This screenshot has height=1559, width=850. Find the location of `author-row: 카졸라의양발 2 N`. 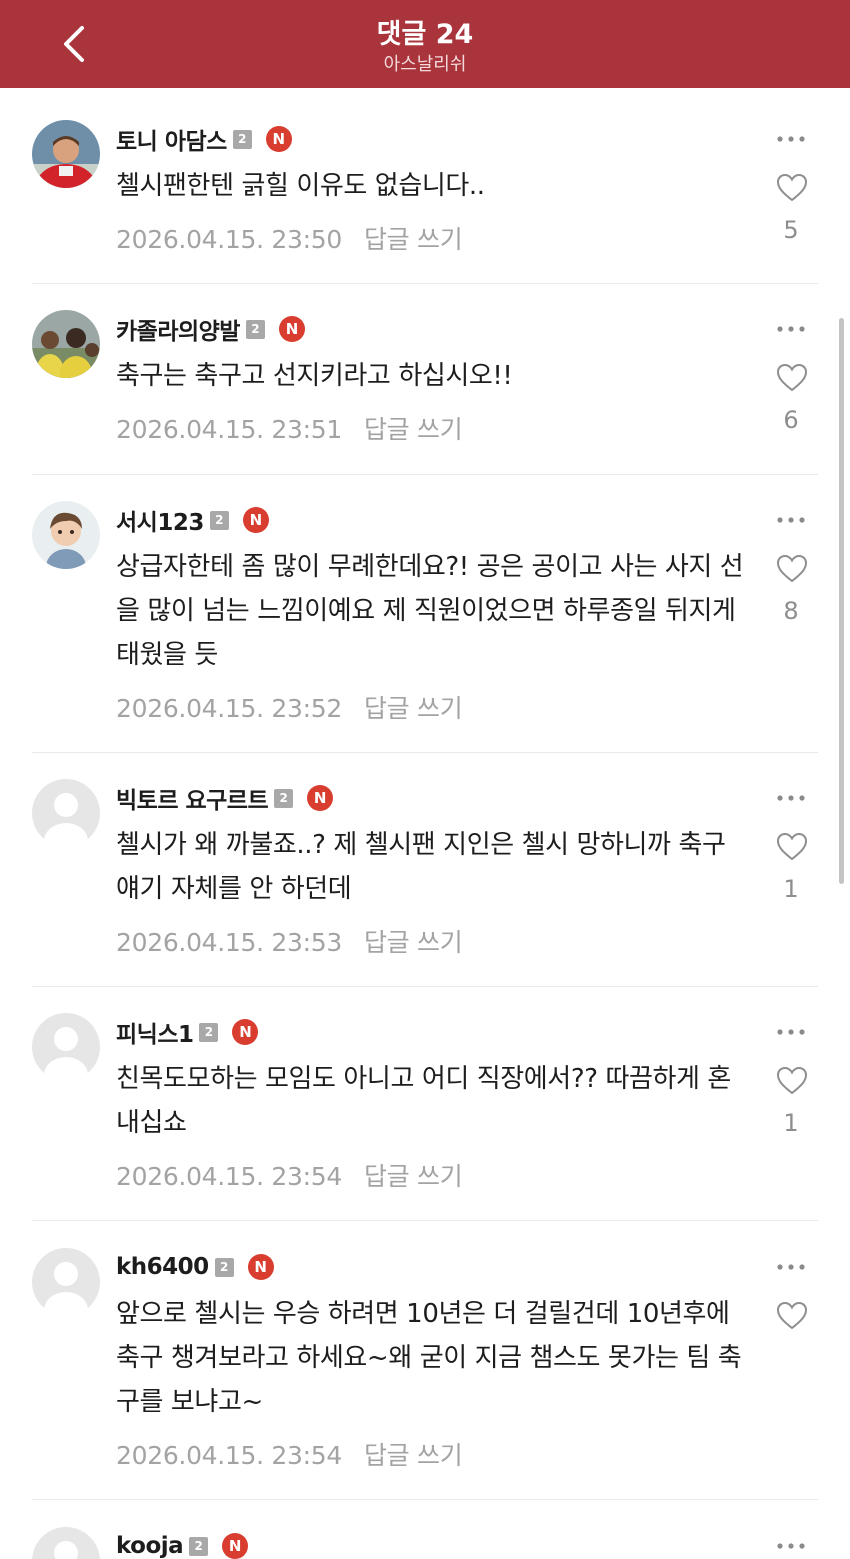

author-row: 카졸라의양발 2 N is located at coordinates (210, 329).